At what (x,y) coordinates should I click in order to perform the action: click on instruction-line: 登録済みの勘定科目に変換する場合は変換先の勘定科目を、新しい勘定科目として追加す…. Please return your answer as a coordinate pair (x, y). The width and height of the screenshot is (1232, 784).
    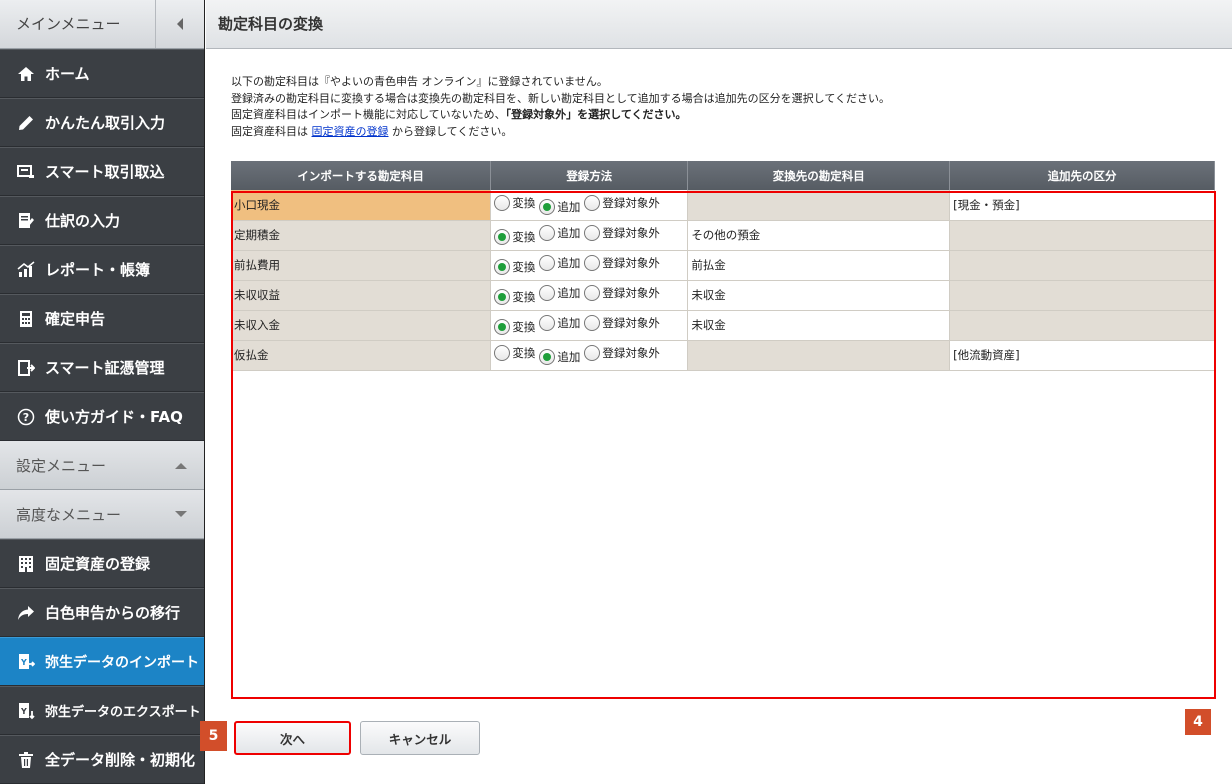
    Looking at the image, I should click on (561, 98).